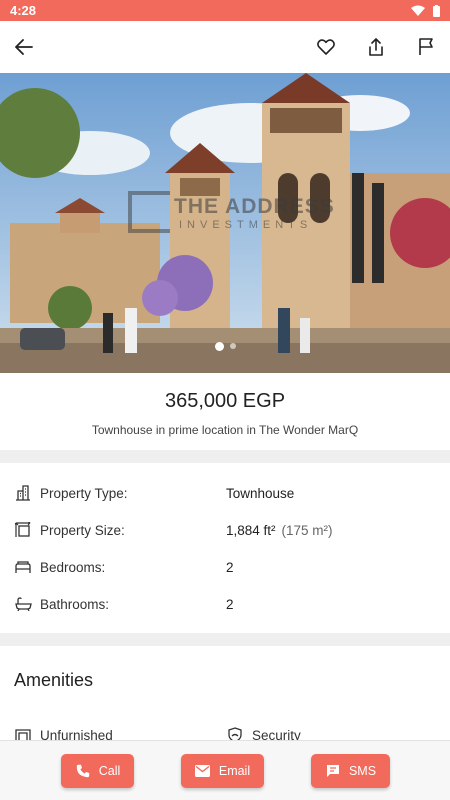  What do you see at coordinates (251, 530) in the screenshot?
I see `detail-value-text: 1,884 ft²` at bounding box center [251, 530].